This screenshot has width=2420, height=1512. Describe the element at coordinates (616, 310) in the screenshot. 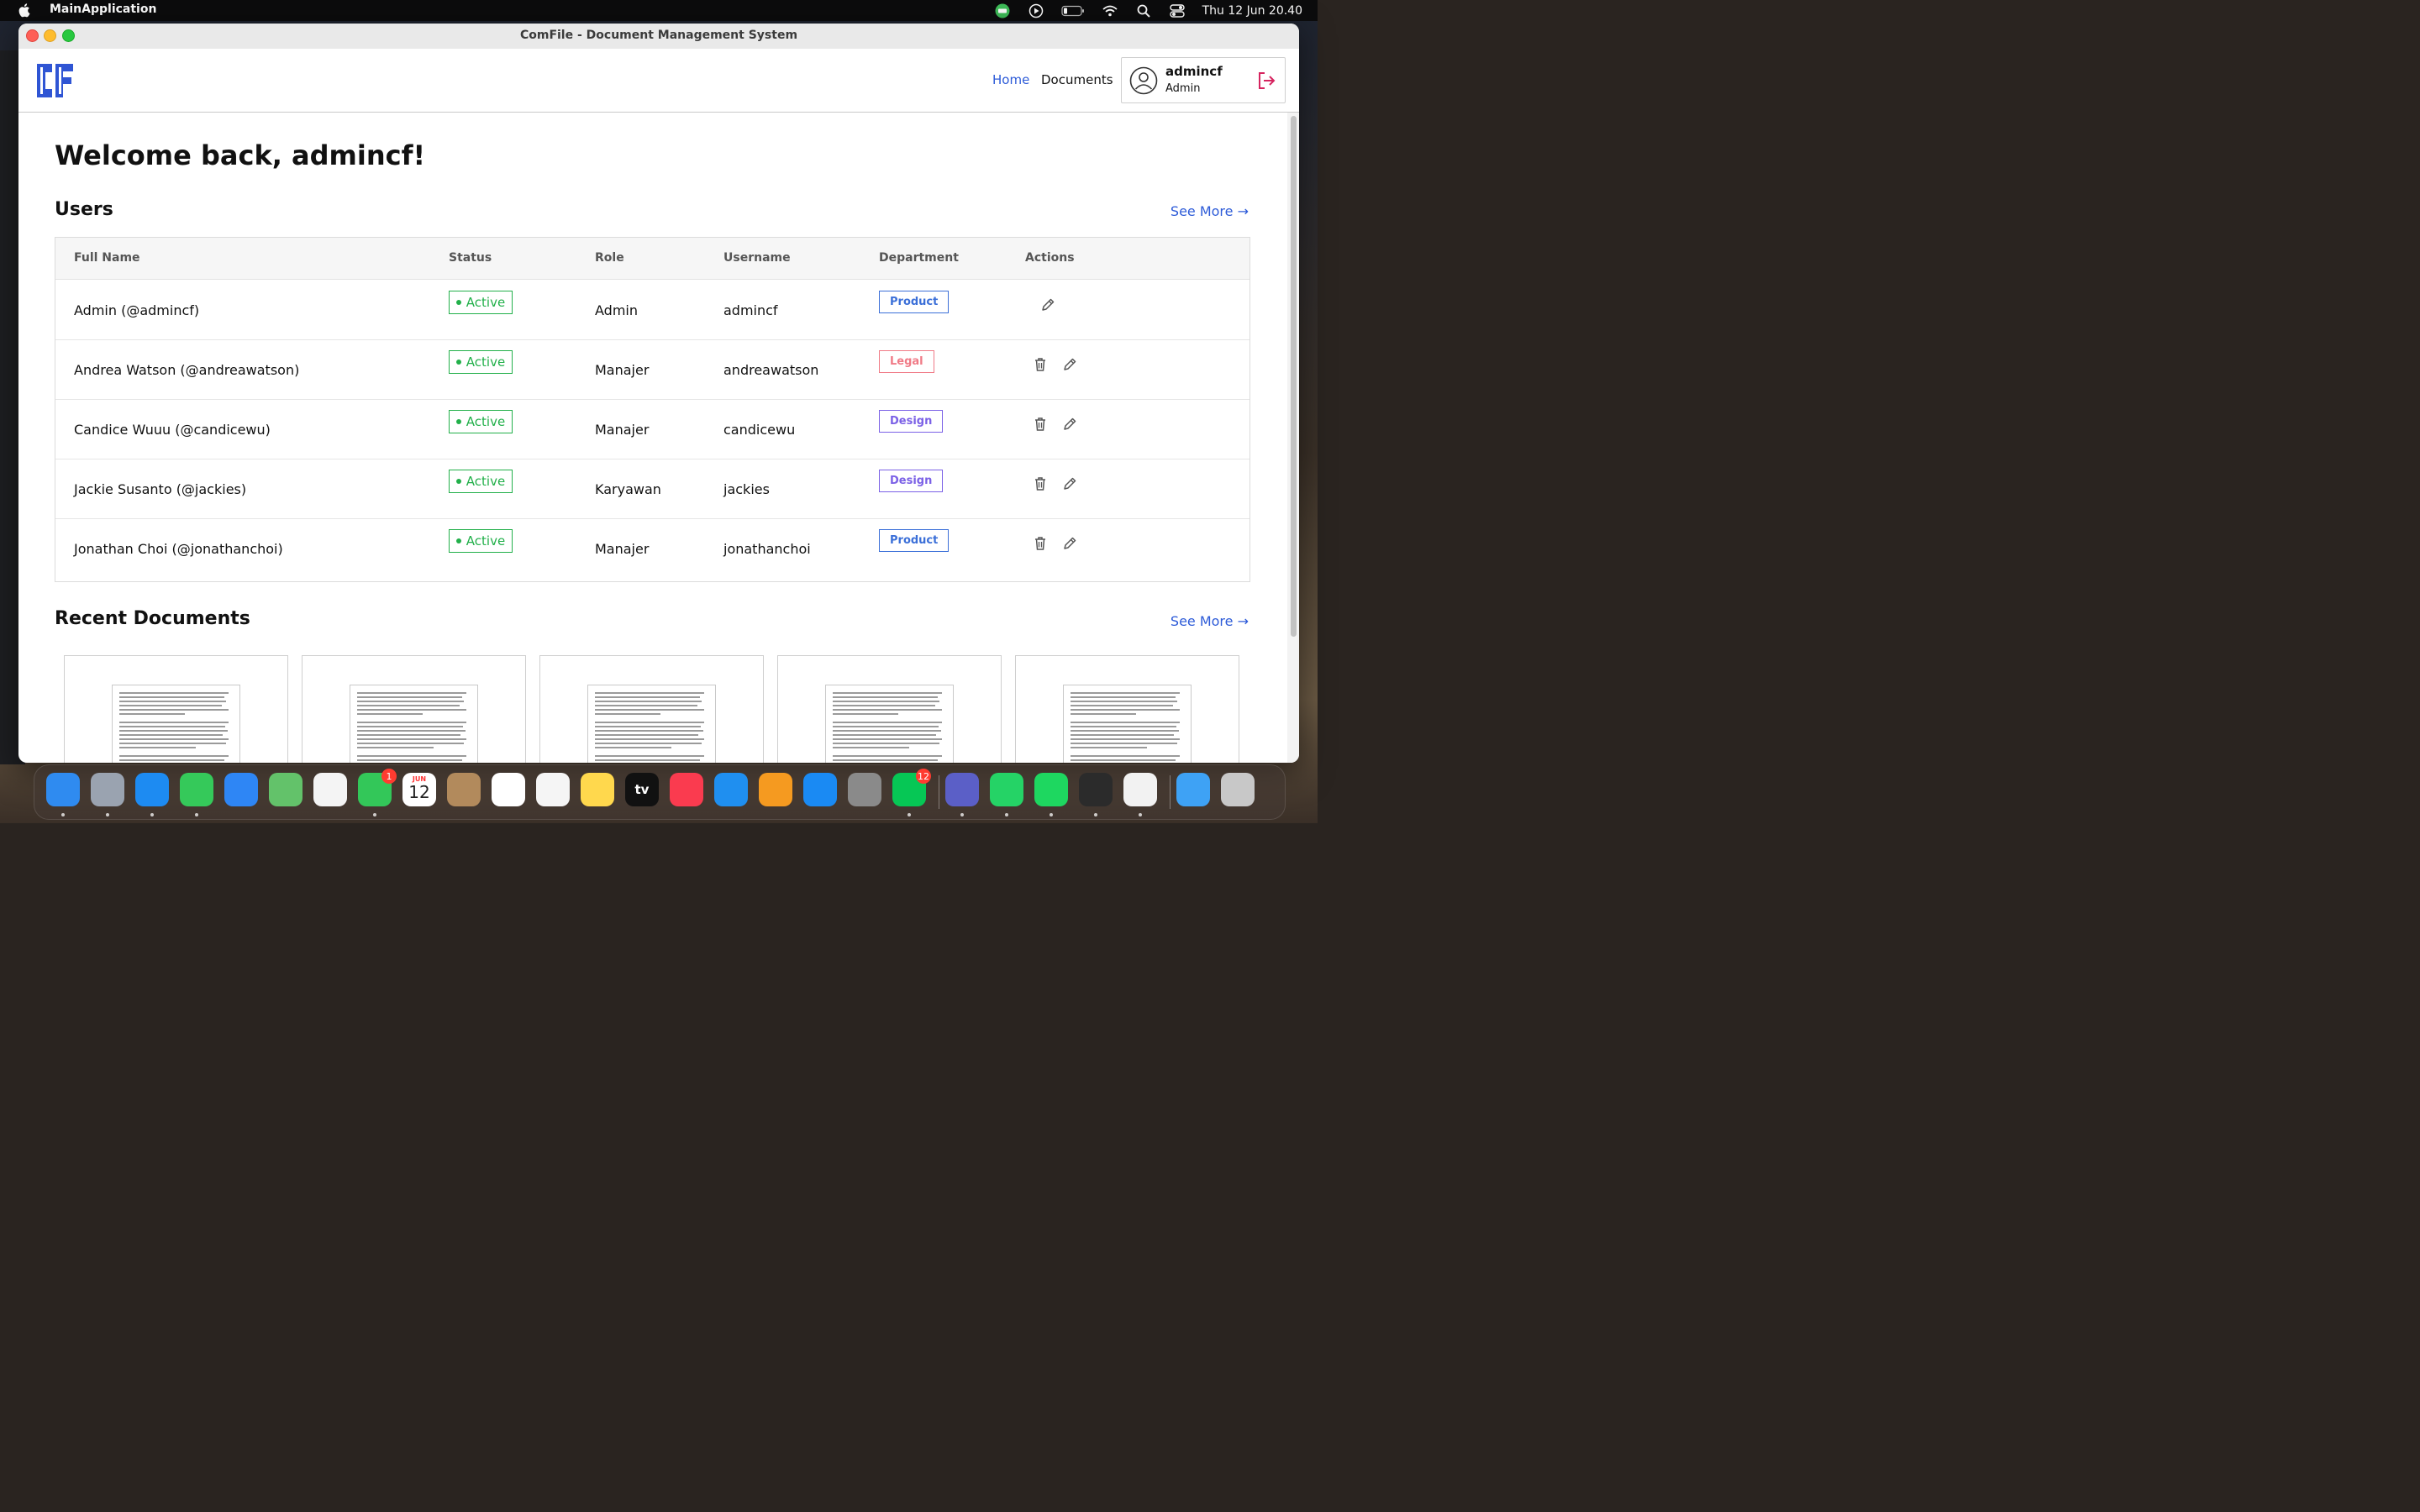

I see `cell-role: Admin` at that location.